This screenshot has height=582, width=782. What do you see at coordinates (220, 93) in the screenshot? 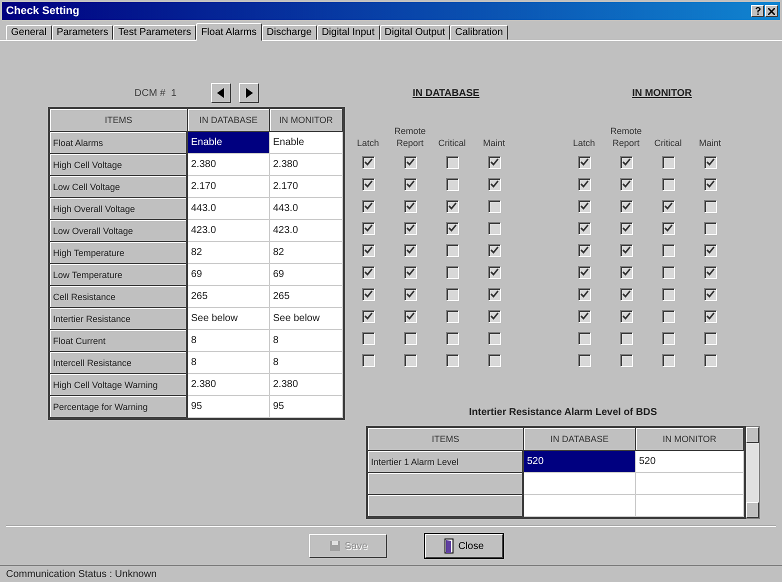
I see `previous-button` at bounding box center [220, 93].